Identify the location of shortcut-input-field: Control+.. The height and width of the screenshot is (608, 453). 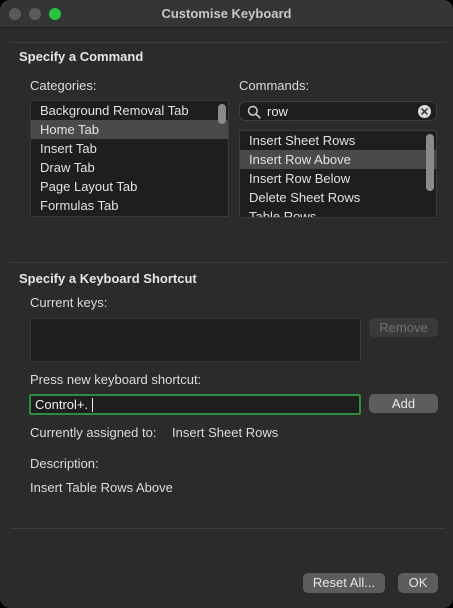
(195, 404).